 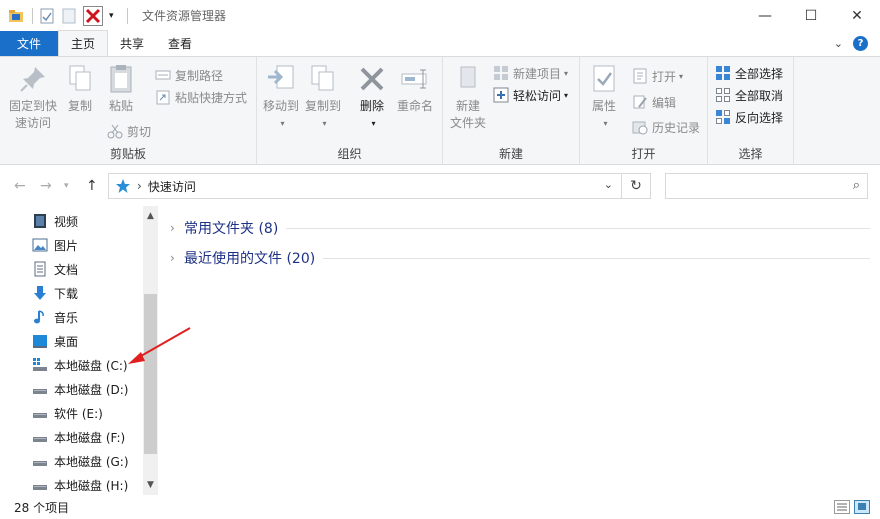 I want to click on select-all-label: 全部选择, so click(x=759, y=73).